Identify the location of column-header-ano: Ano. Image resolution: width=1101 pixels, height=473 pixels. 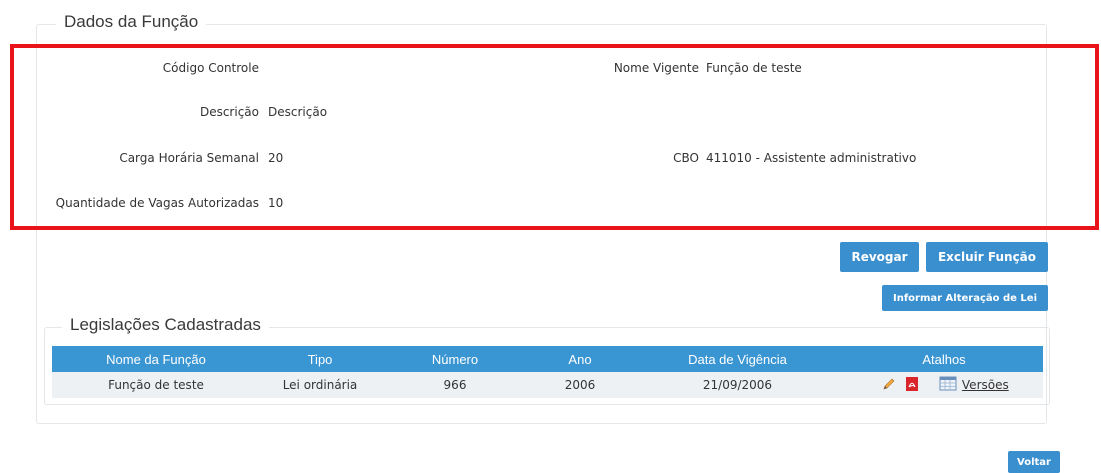
(580, 359).